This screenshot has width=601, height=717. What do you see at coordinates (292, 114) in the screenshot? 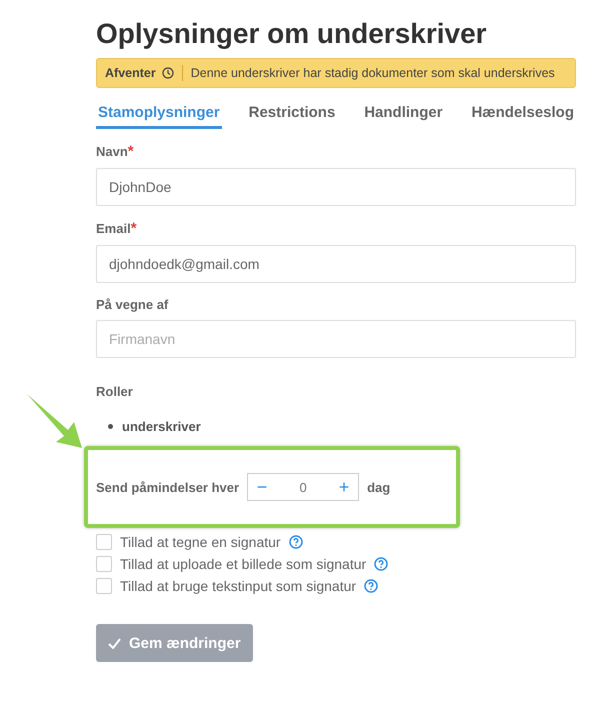
I see `tab: Restrictions` at bounding box center [292, 114].